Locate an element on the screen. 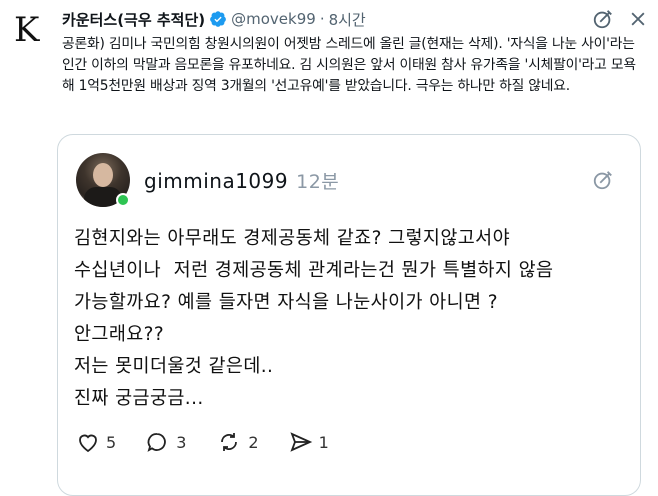  quoted-username: gimmina1099 is located at coordinates (216, 181).